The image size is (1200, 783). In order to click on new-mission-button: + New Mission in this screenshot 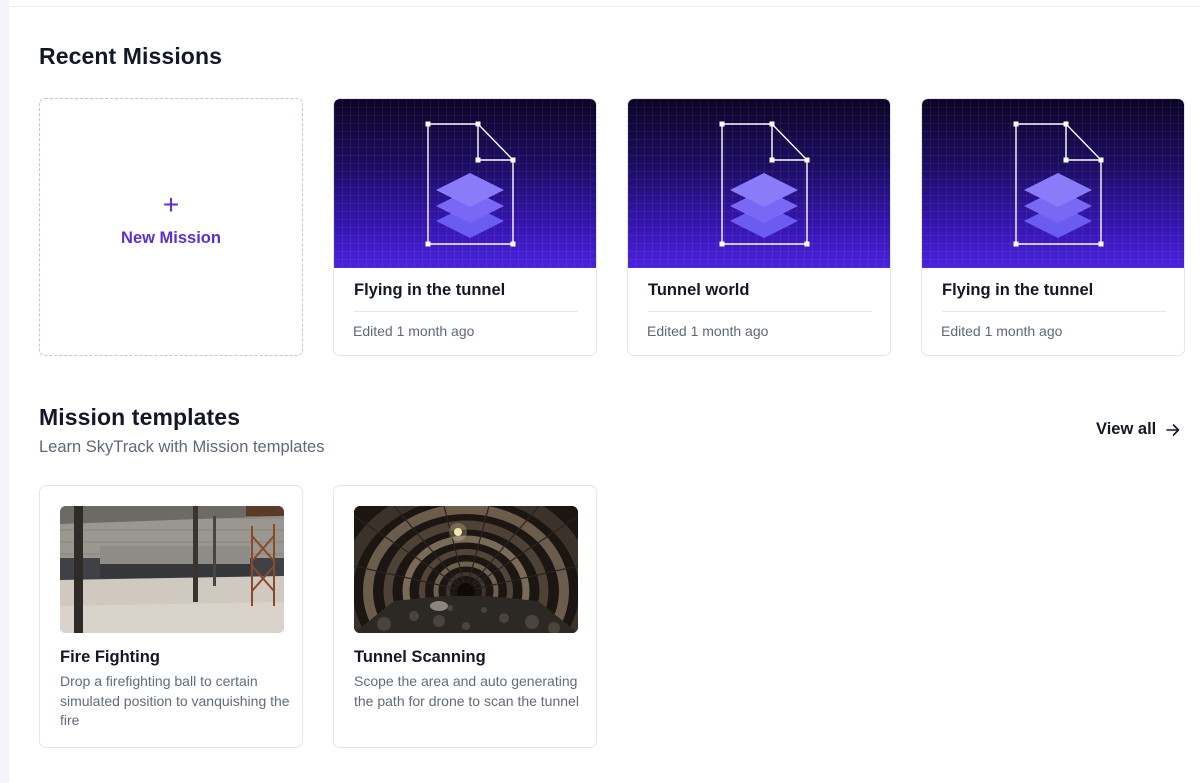, I will do `click(171, 227)`.